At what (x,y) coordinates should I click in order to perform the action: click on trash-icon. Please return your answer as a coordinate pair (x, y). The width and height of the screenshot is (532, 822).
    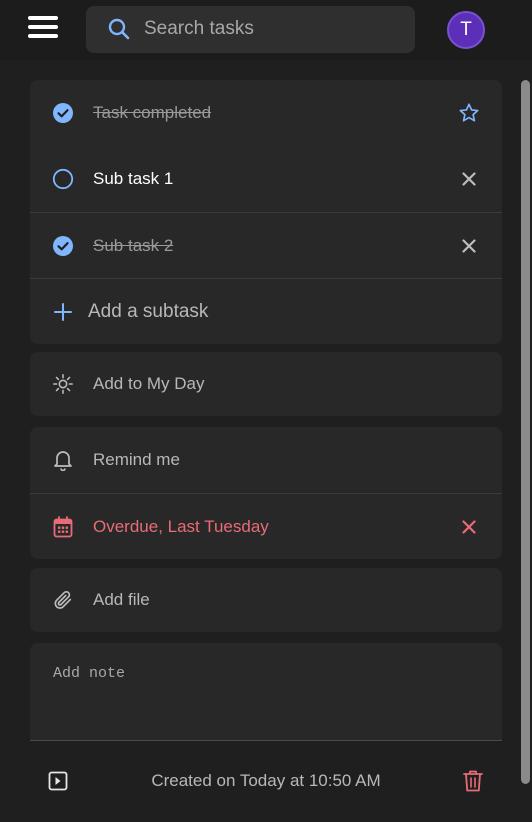
    Looking at the image, I should click on (473, 781).